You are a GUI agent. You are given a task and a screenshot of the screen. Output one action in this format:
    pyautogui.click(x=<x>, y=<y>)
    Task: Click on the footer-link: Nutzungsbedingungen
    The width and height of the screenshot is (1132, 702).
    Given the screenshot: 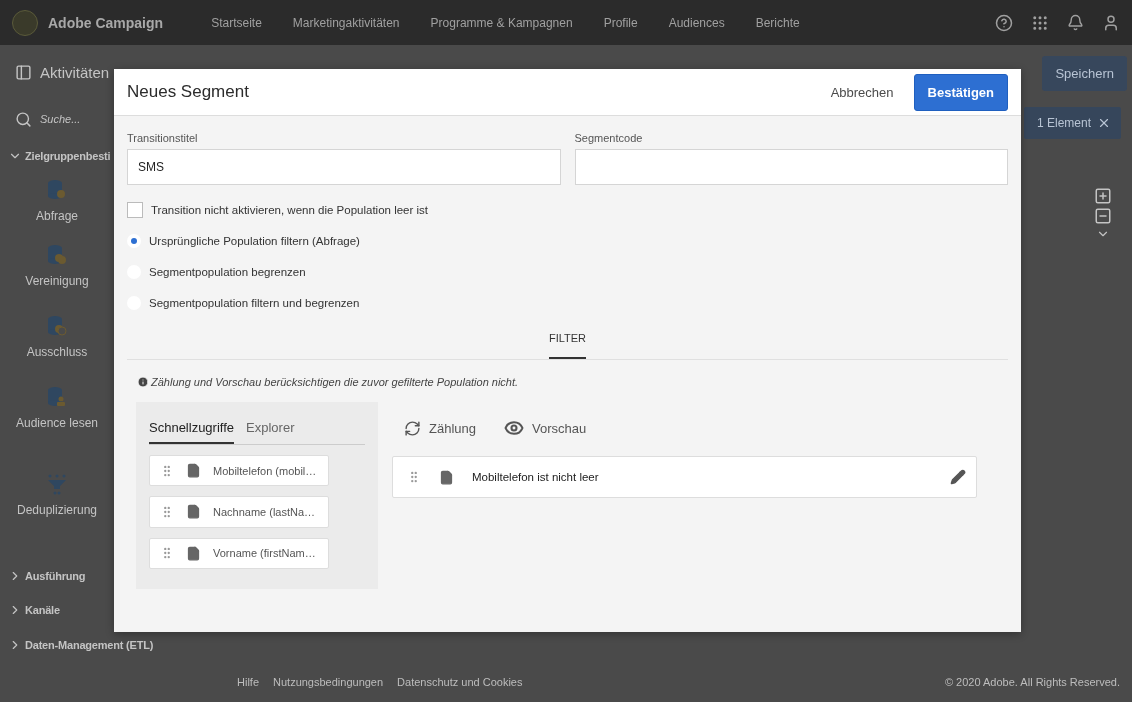 What is the action you would take?
    pyautogui.click(x=328, y=682)
    